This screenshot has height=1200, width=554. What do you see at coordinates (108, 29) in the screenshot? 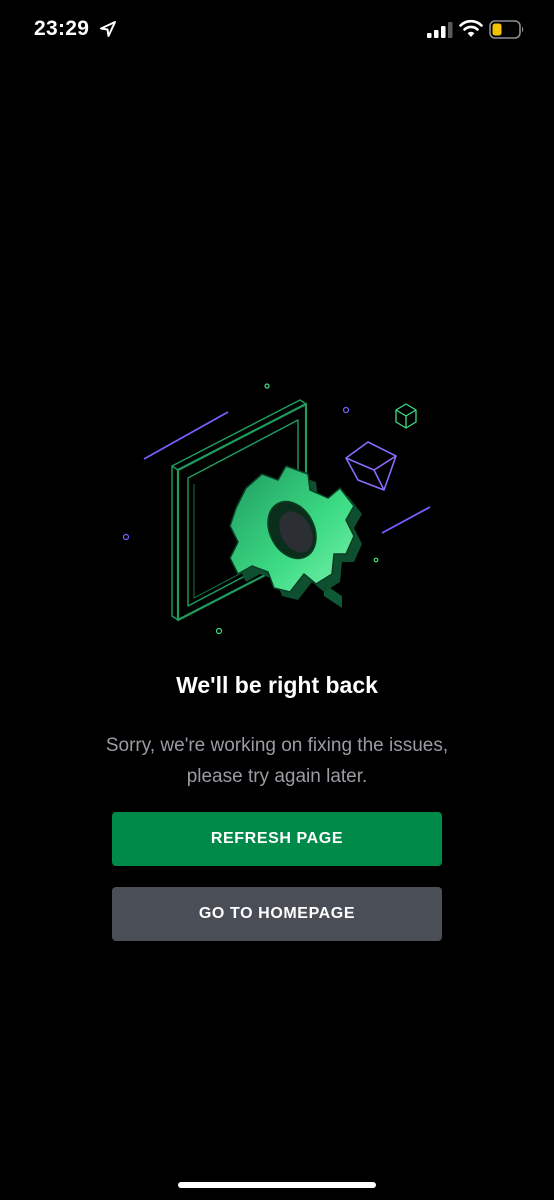
I see `location-arrow-icon` at bounding box center [108, 29].